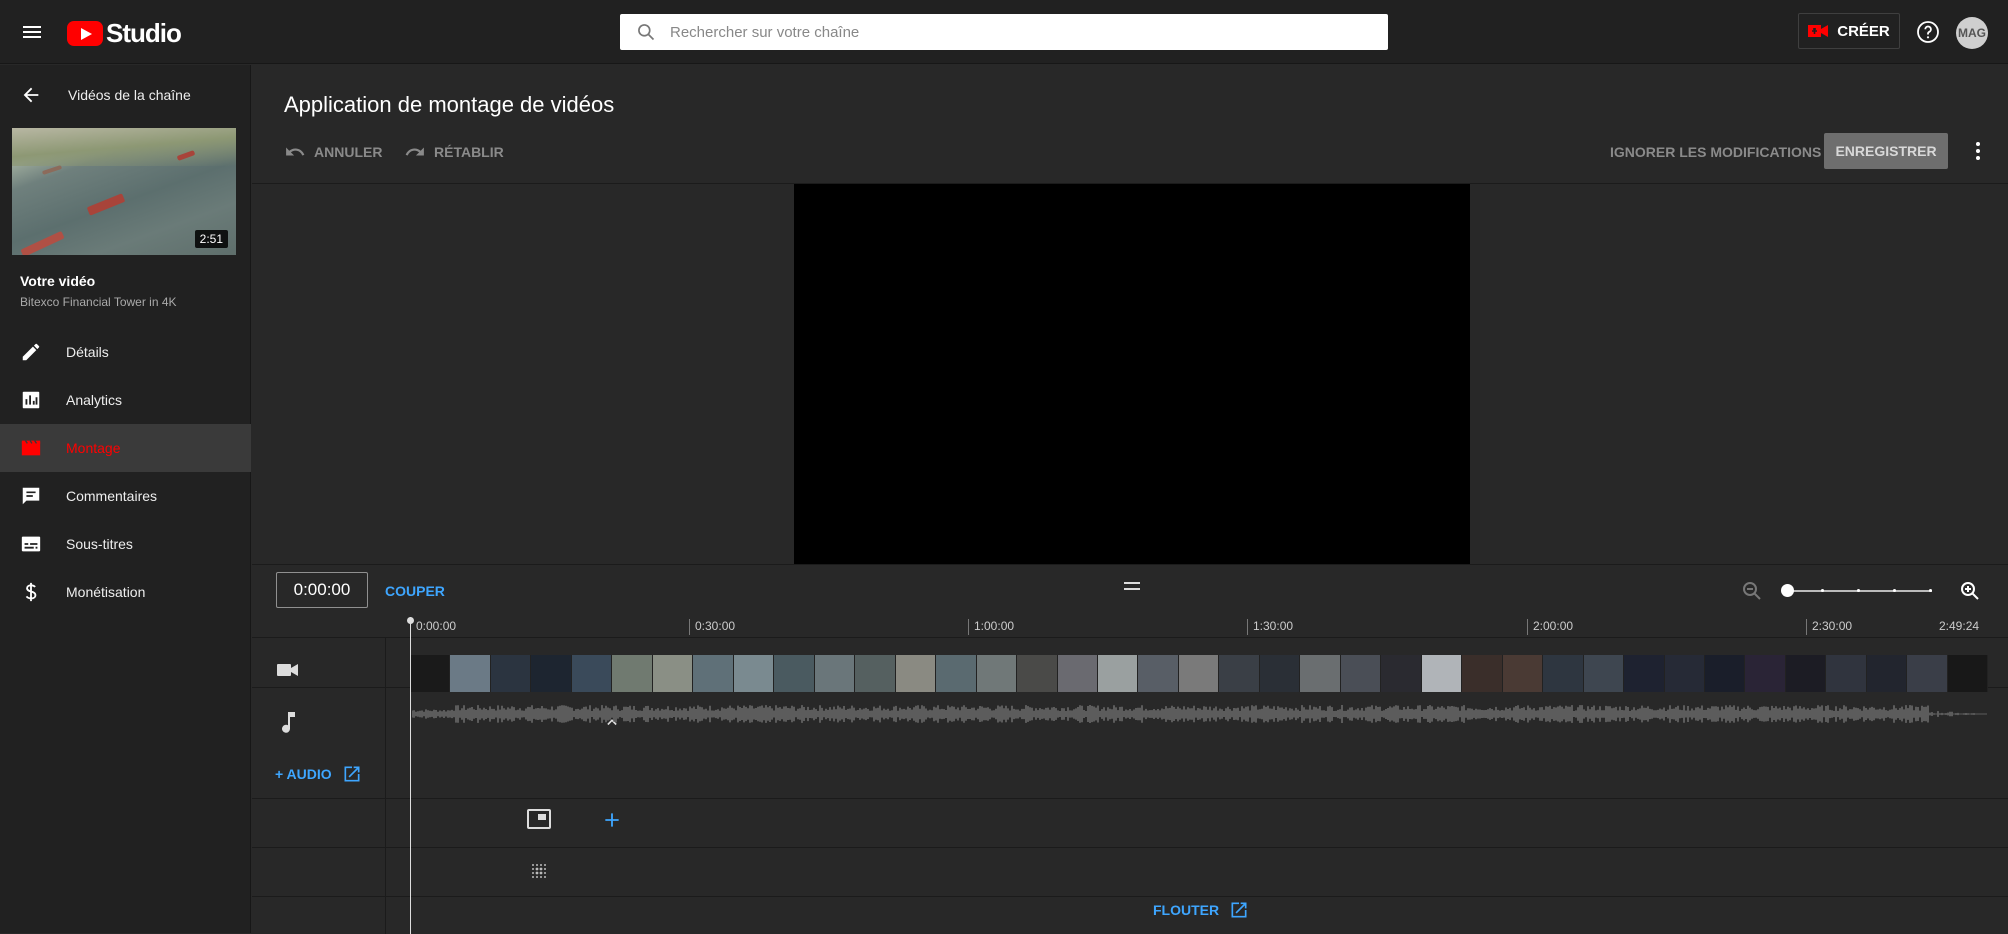  I want to click on more-options-icon, so click(1978, 153).